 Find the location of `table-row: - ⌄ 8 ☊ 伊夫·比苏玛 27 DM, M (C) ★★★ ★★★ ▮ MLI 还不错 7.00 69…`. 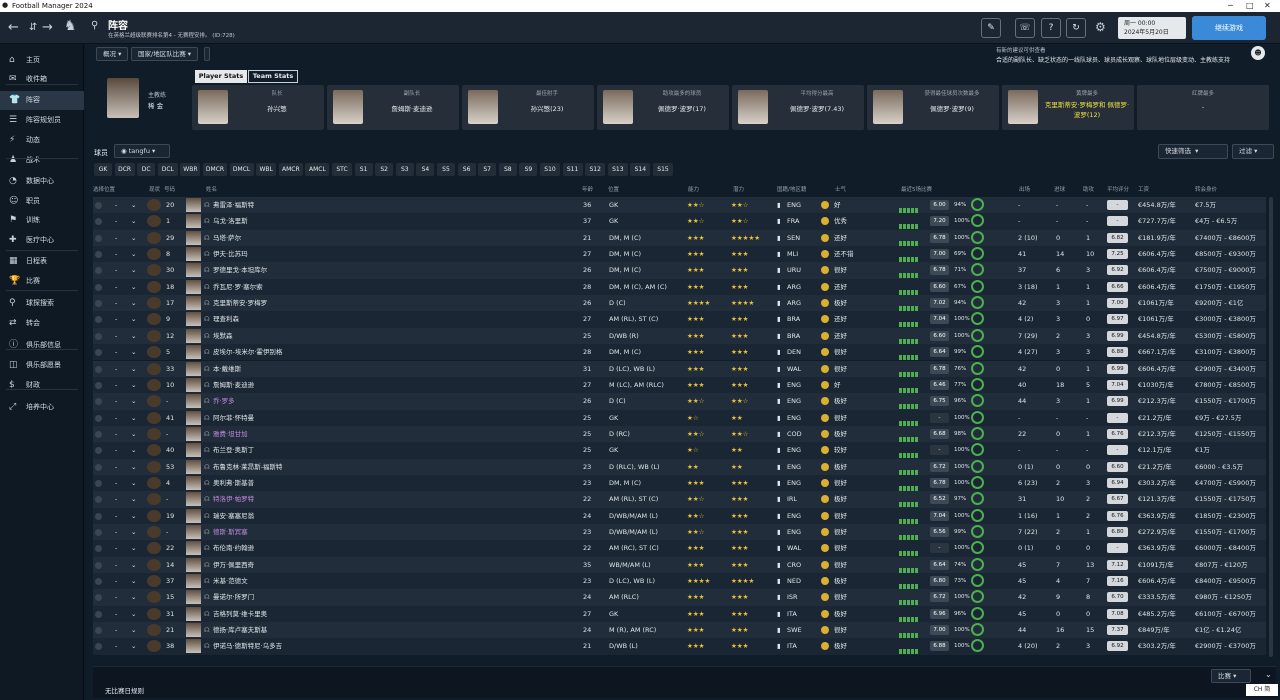

table-row: - ⌄ 8 ☊ 伊夫·比苏玛 27 DM, M (C) ★★★ ★★★ ▮ MLI 还不错 7.00 69… is located at coordinates (679, 254).